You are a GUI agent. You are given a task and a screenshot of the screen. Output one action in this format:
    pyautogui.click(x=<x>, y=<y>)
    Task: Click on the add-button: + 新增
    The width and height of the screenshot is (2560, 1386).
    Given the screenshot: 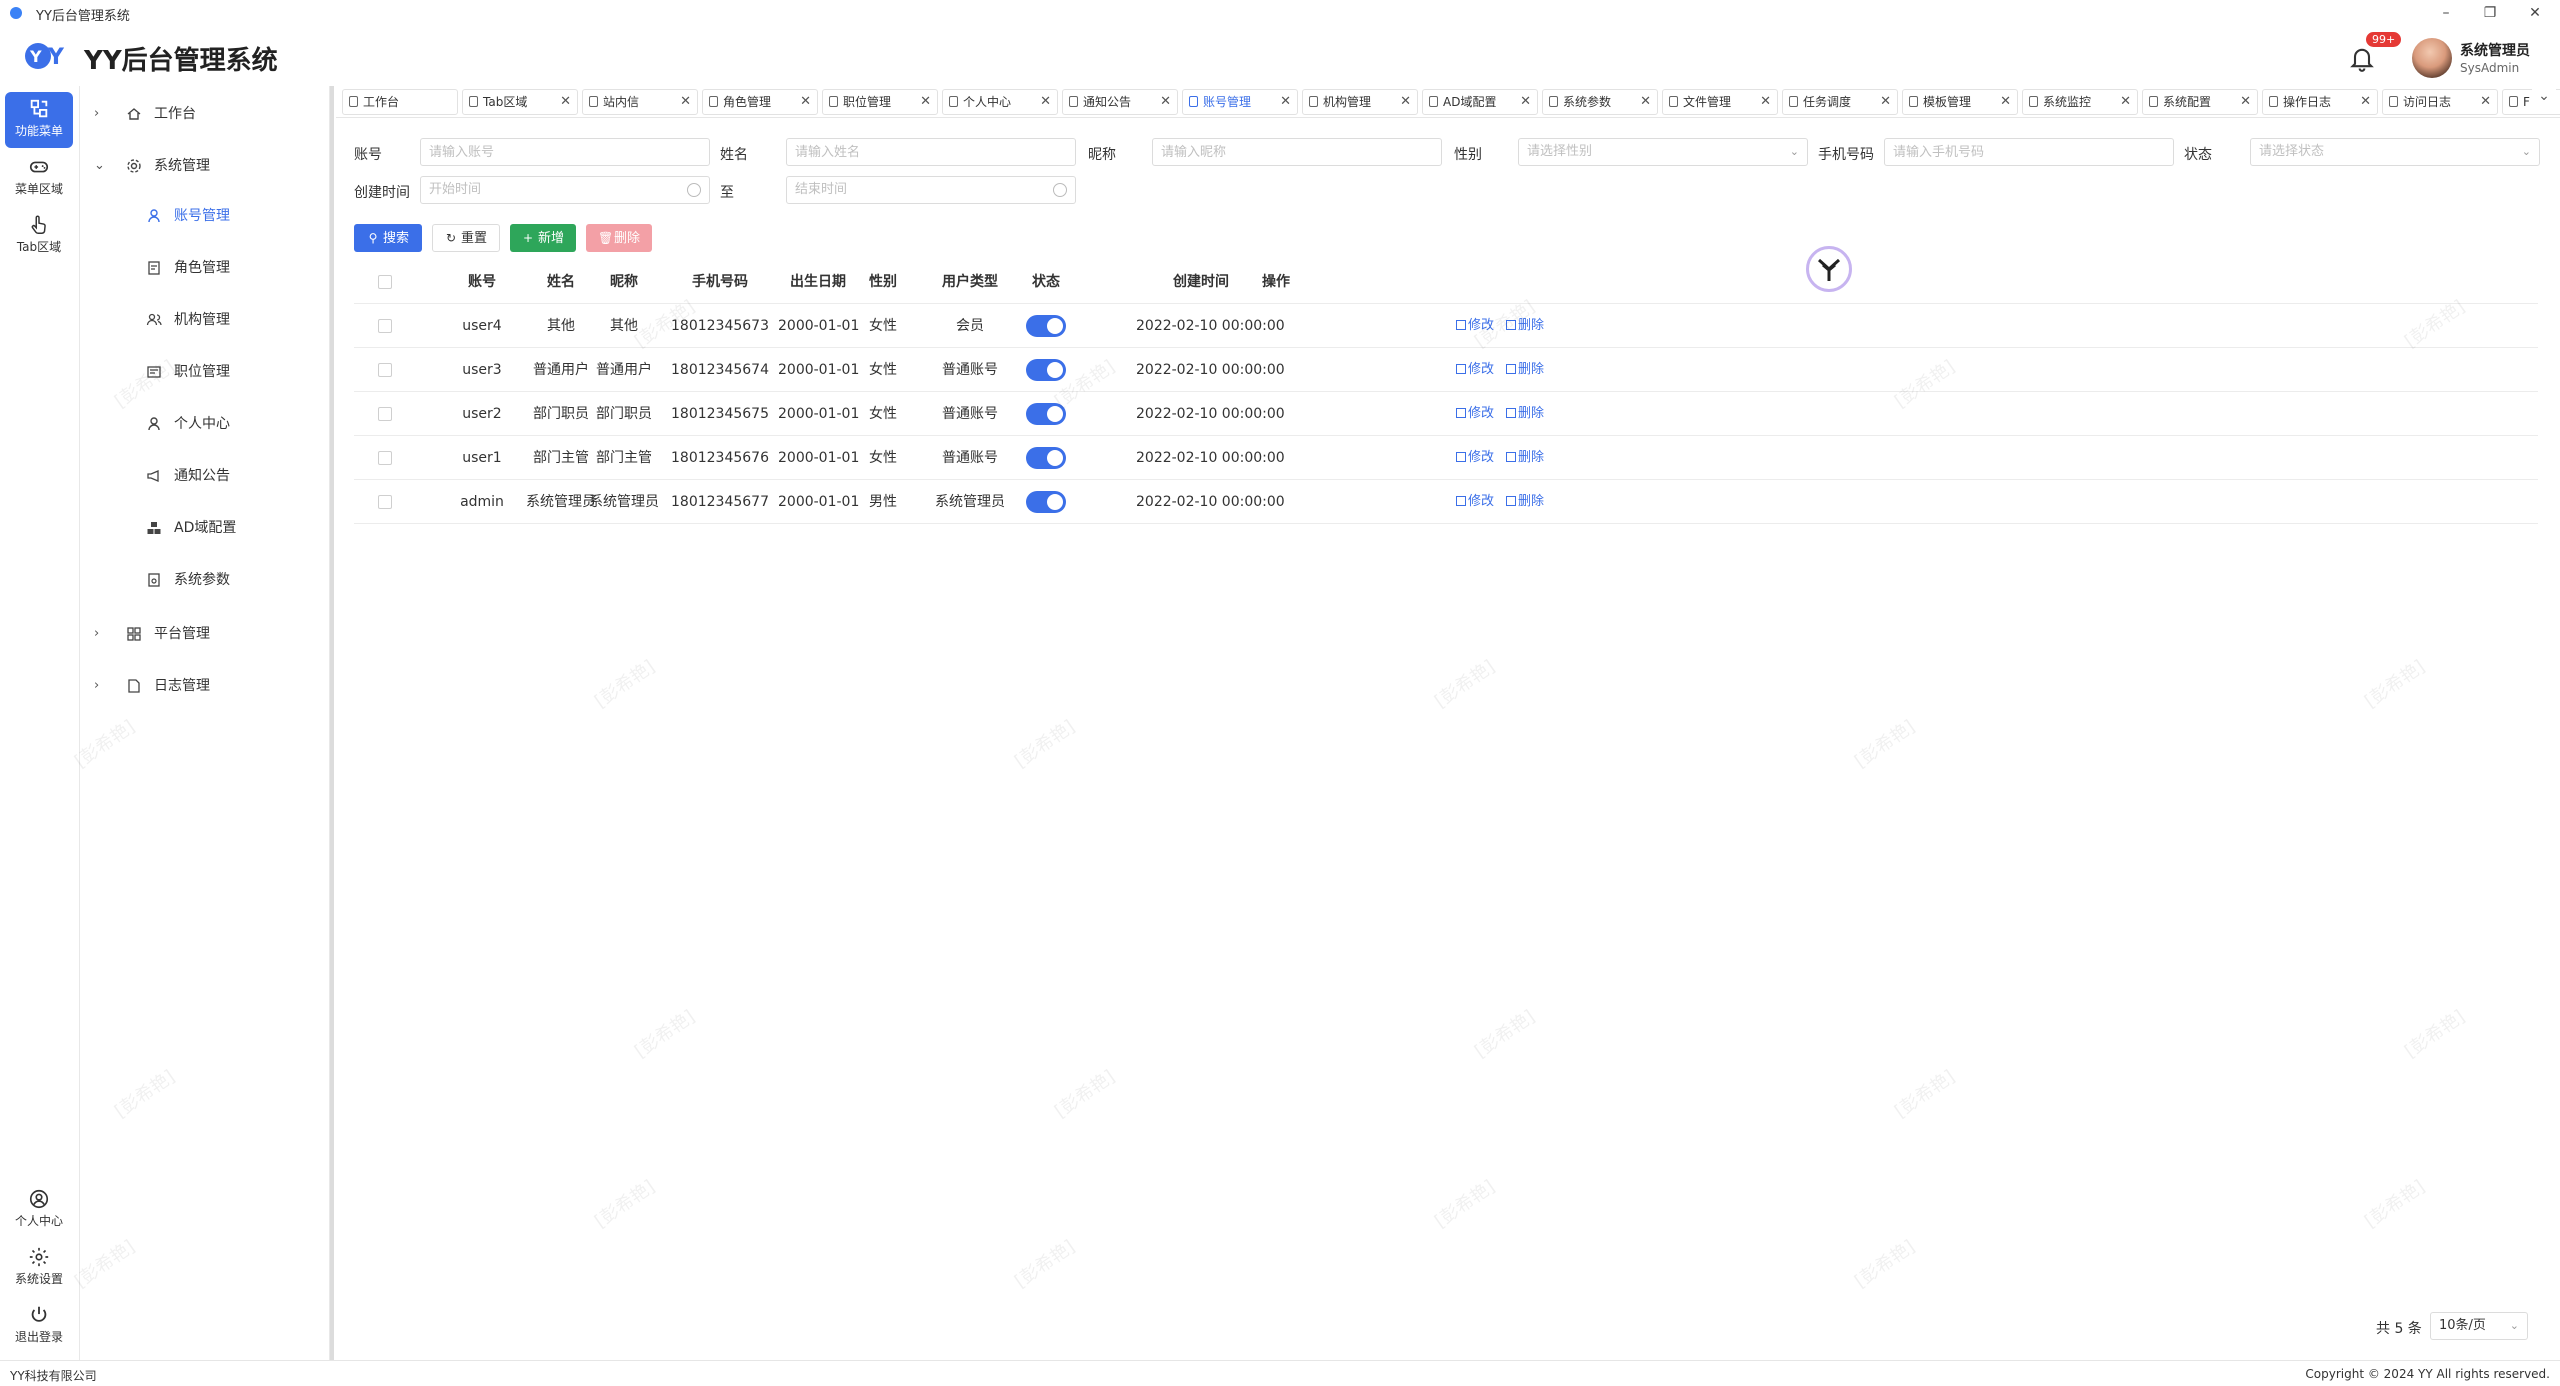 What is the action you would take?
    pyautogui.click(x=543, y=238)
    